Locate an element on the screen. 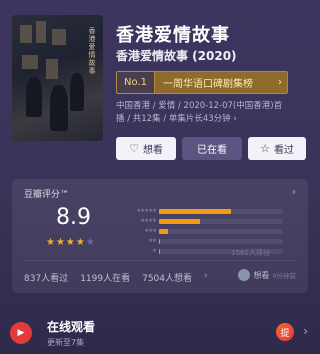 Image resolution: width=320 pixels, height=354 pixels. original-title: 香港爱情故事 (2020) is located at coordinates (176, 56).